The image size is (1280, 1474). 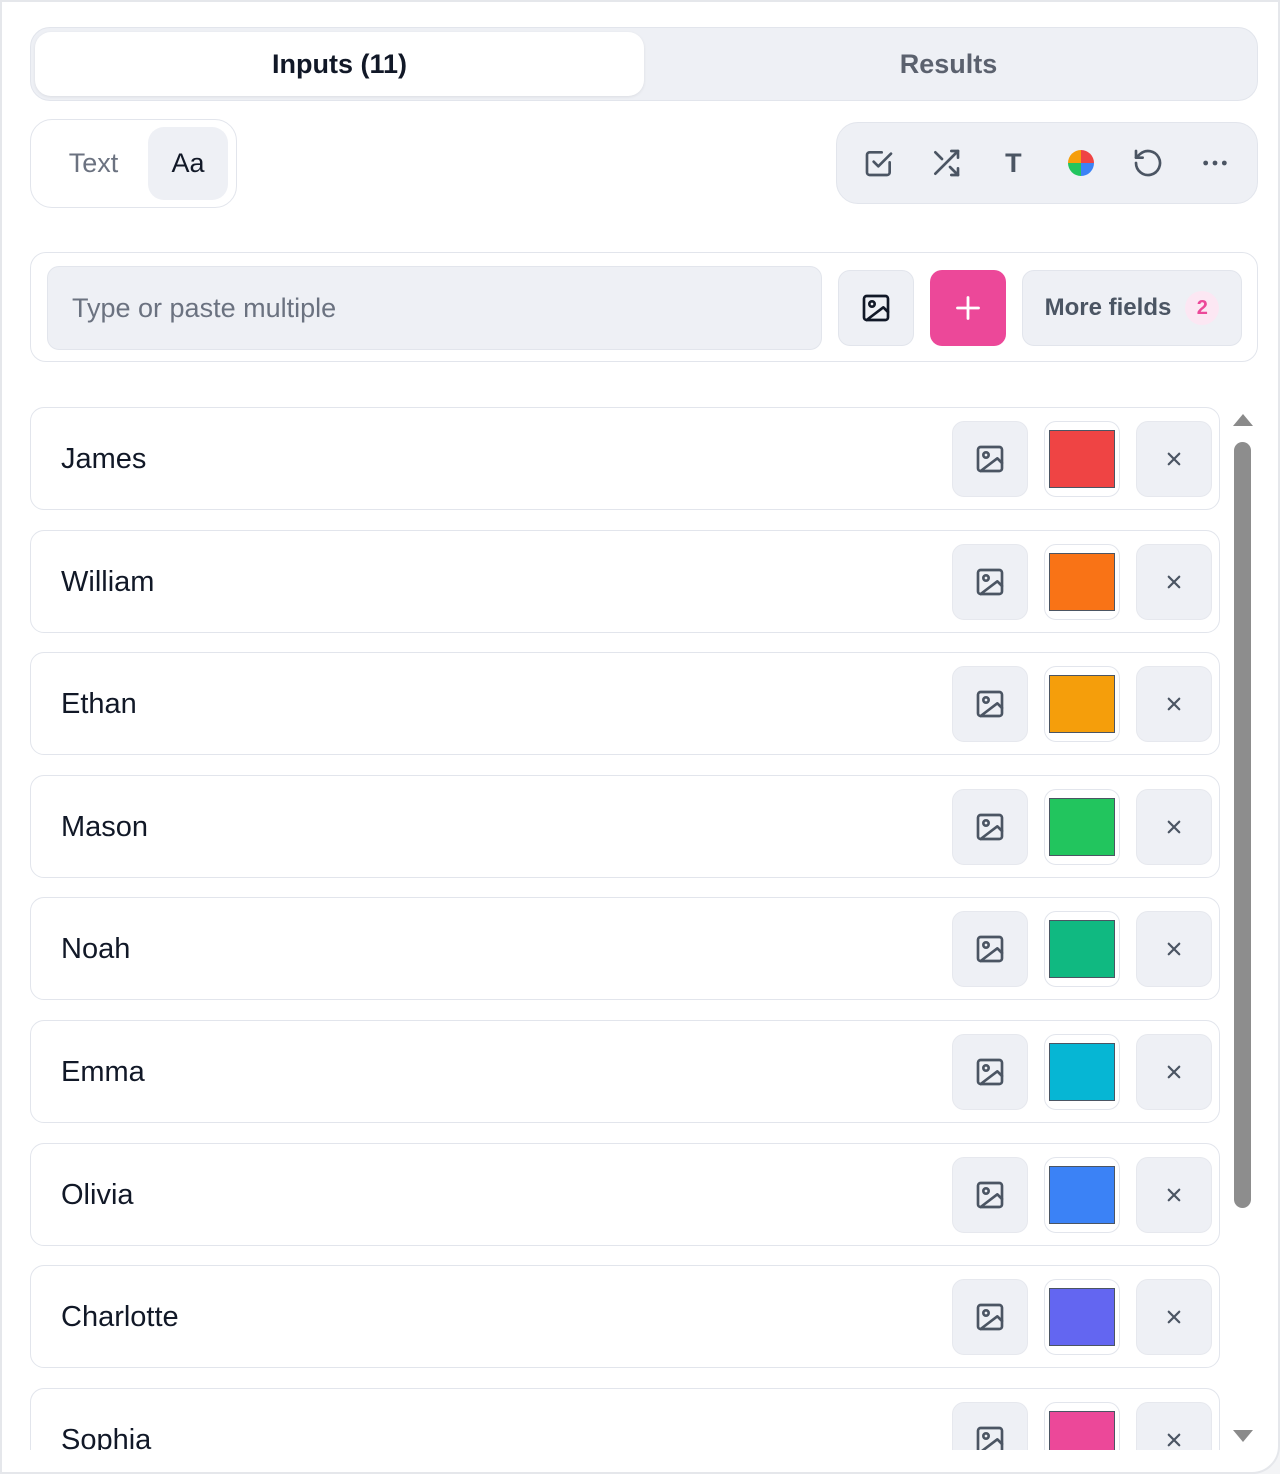 What do you see at coordinates (99, 704) in the screenshot?
I see `entry-name: Ethan` at bounding box center [99, 704].